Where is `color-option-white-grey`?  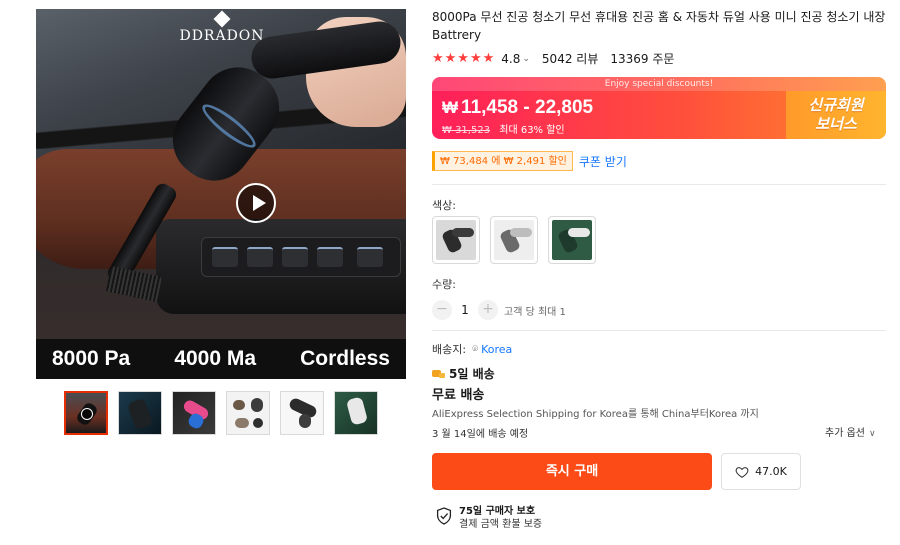
color-option-white-grey is located at coordinates (514, 240).